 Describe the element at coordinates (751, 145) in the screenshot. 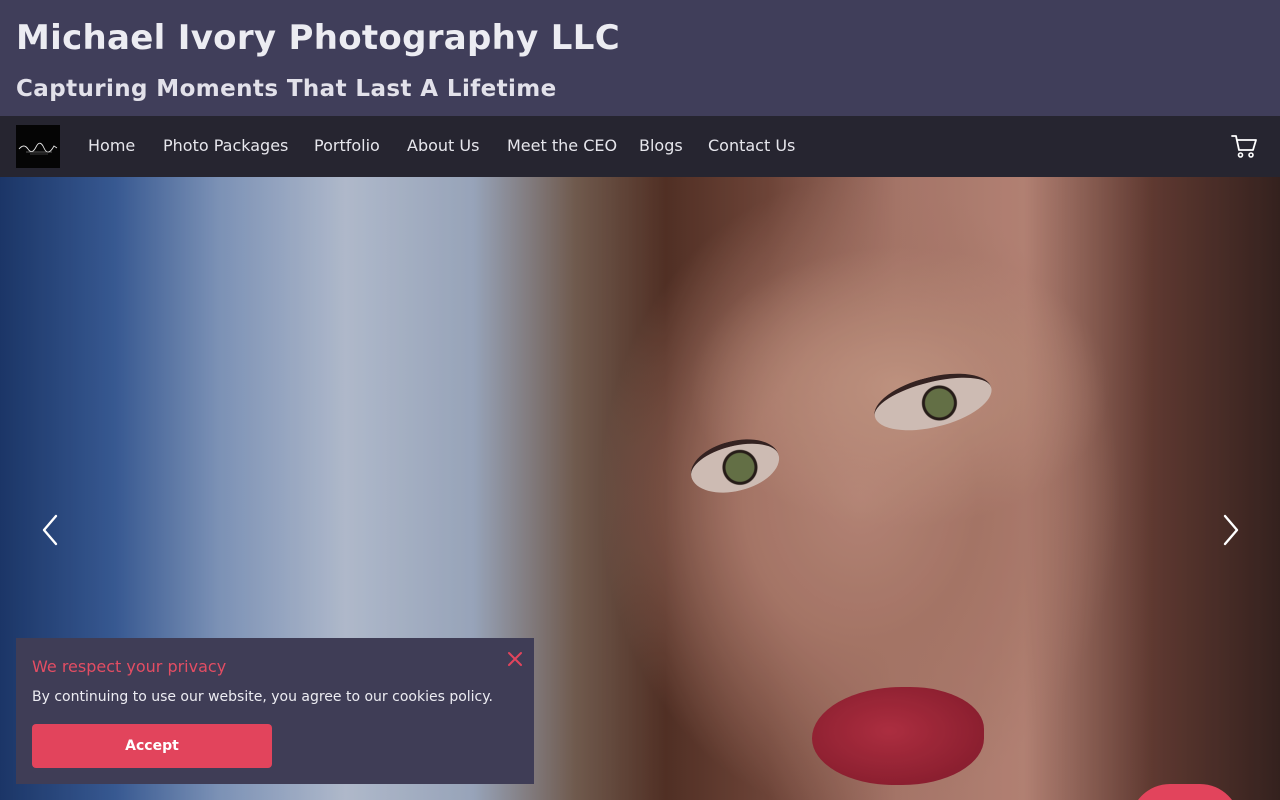

I see `nav-item-contact-us: Contact Us` at that location.